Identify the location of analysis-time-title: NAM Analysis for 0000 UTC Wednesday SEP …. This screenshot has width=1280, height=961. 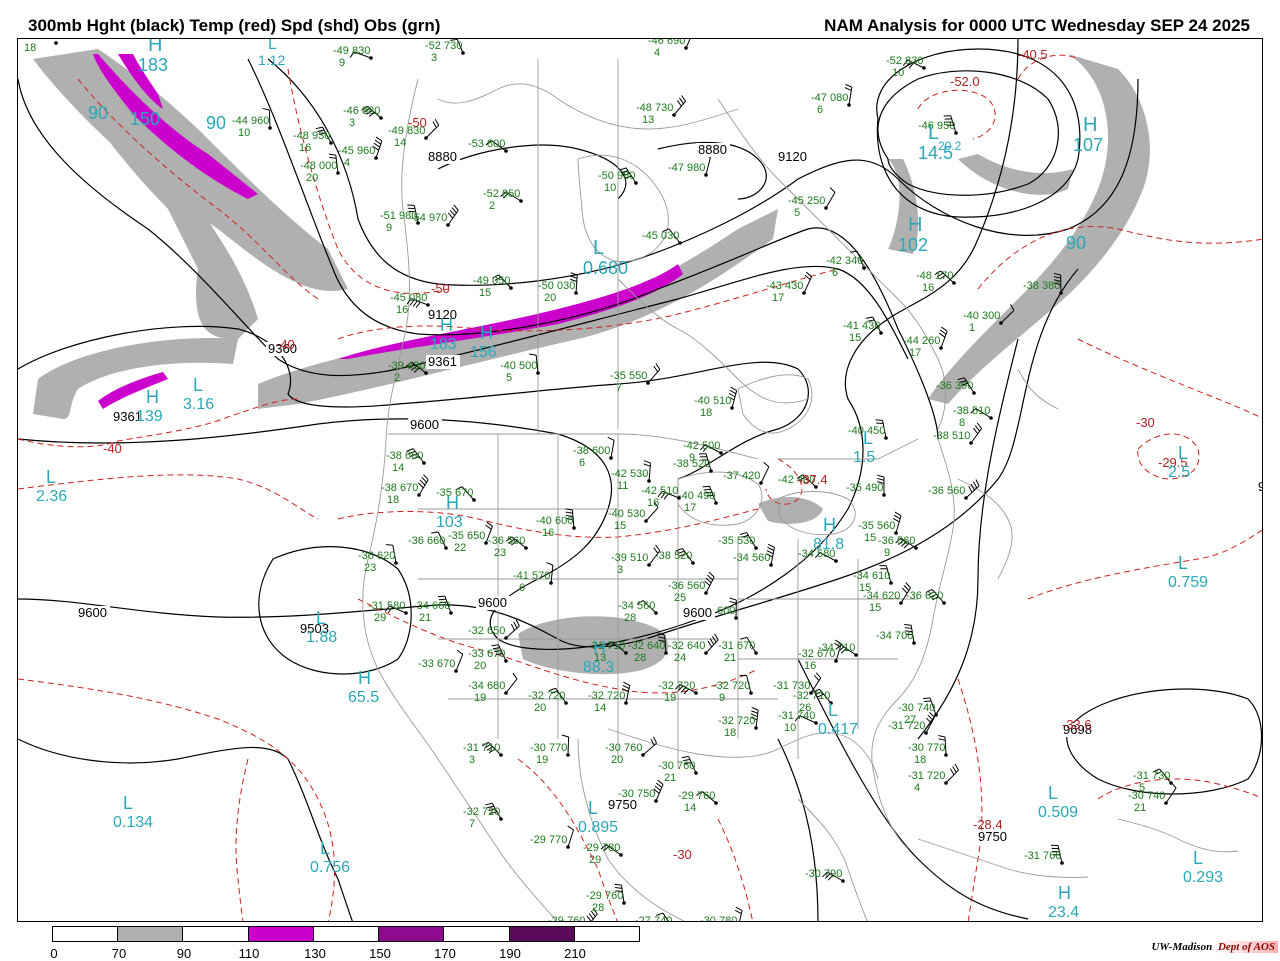
(1037, 26).